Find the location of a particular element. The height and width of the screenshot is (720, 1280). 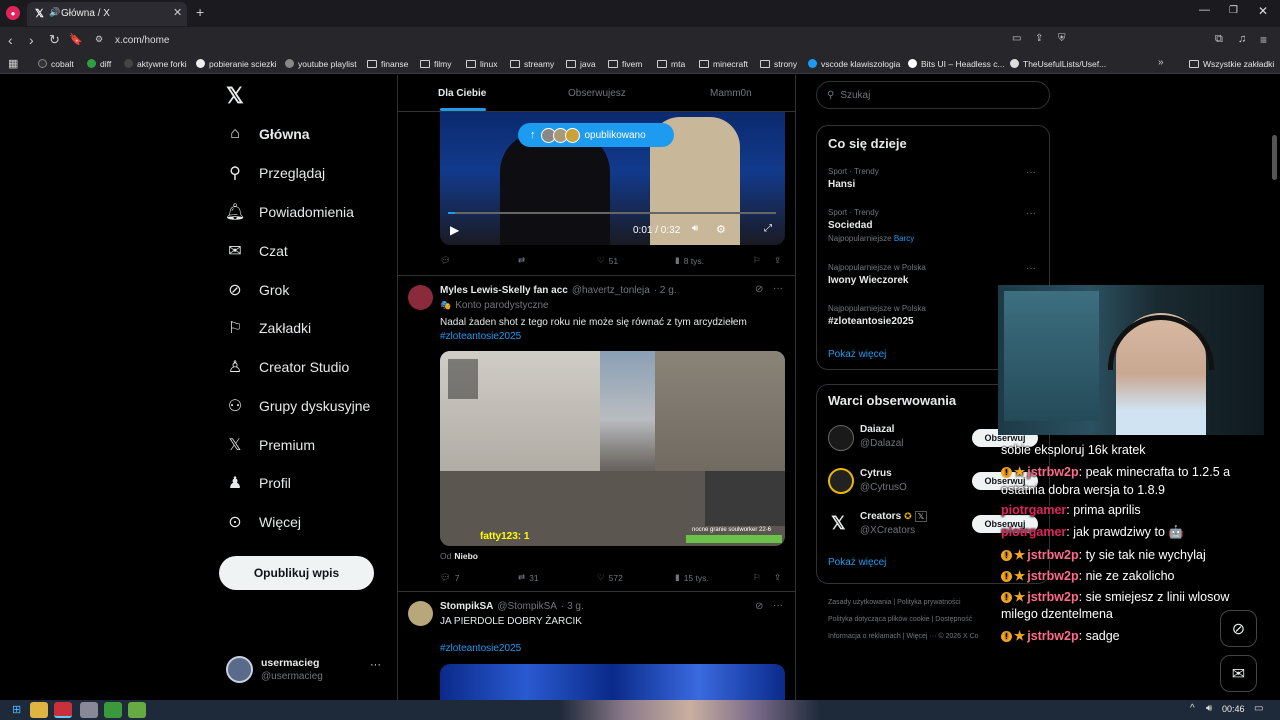

share-icon: ⇪ is located at coordinates (1039, 38).